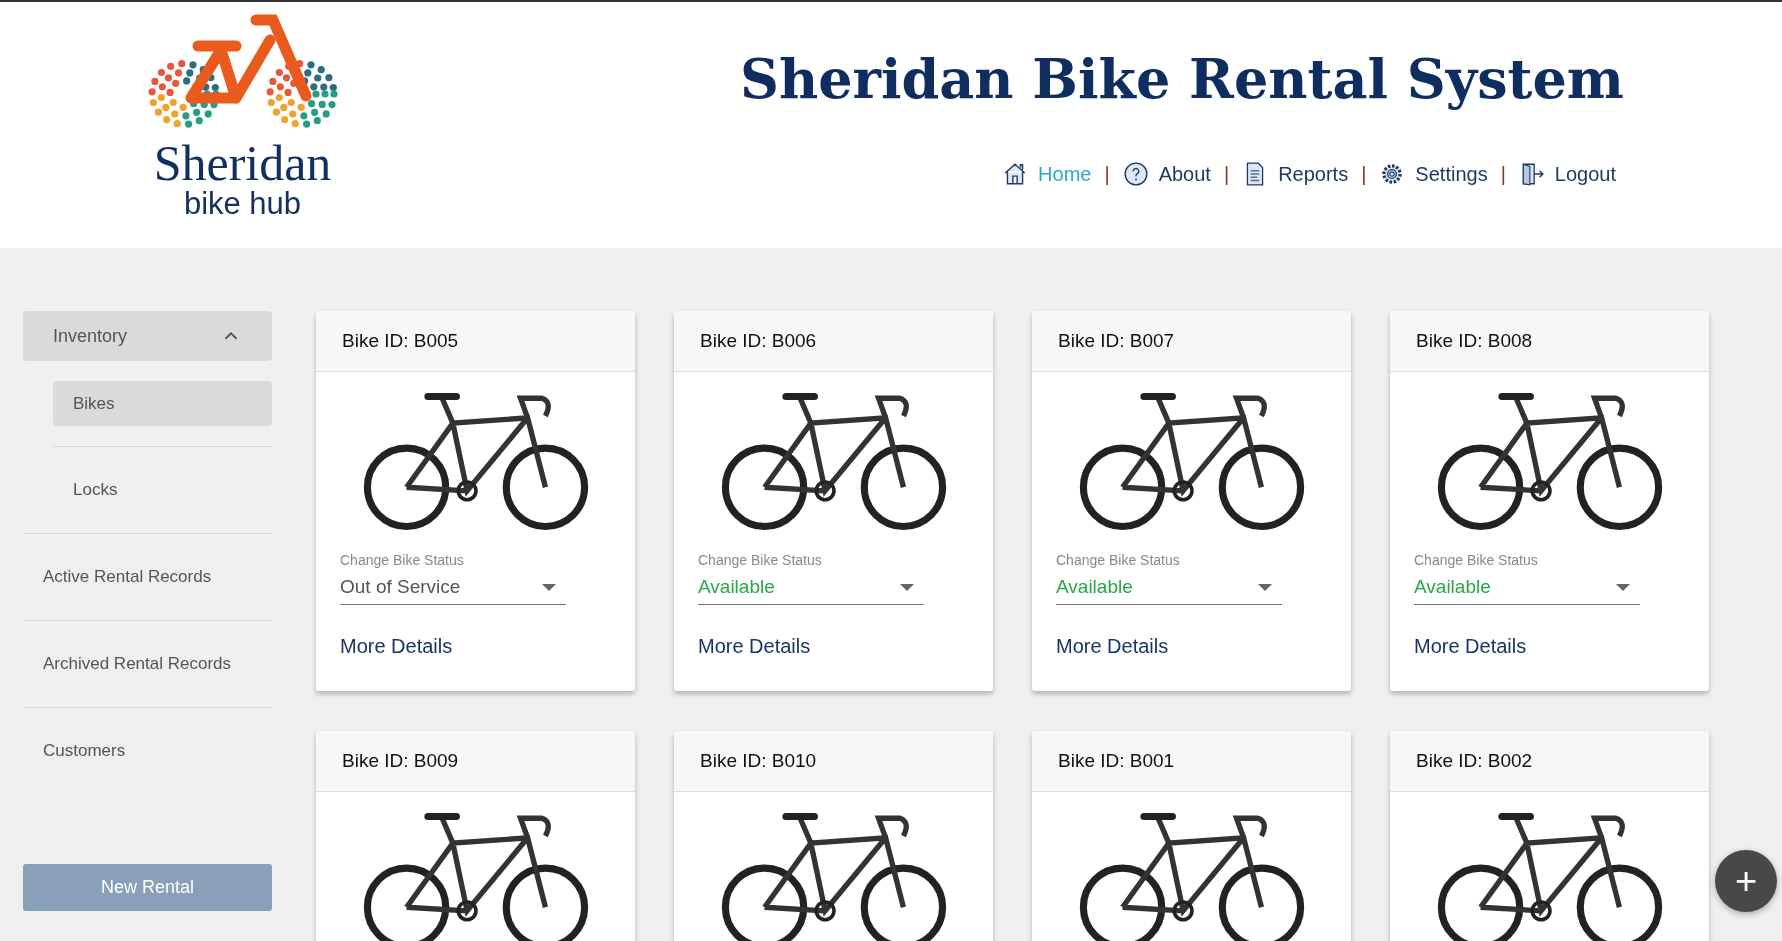  What do you see at coordinates (242, 163) in the screenshot?
I see `logo-name: Sheridan` at bounding box center [242, 163].